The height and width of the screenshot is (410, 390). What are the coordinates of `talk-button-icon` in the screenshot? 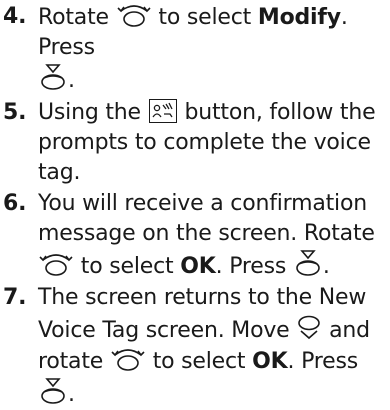 It's located at (162, 111).